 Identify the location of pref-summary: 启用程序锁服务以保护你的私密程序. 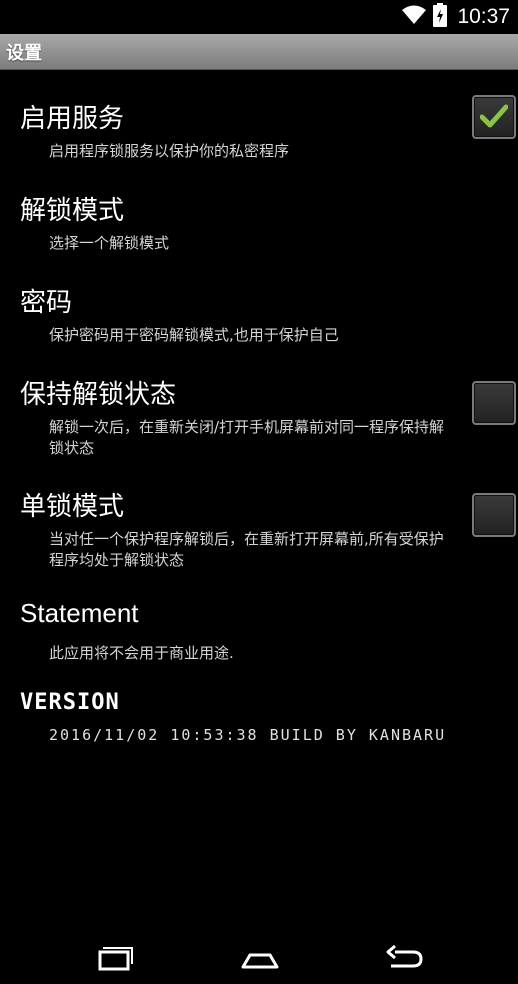
(169, 151).